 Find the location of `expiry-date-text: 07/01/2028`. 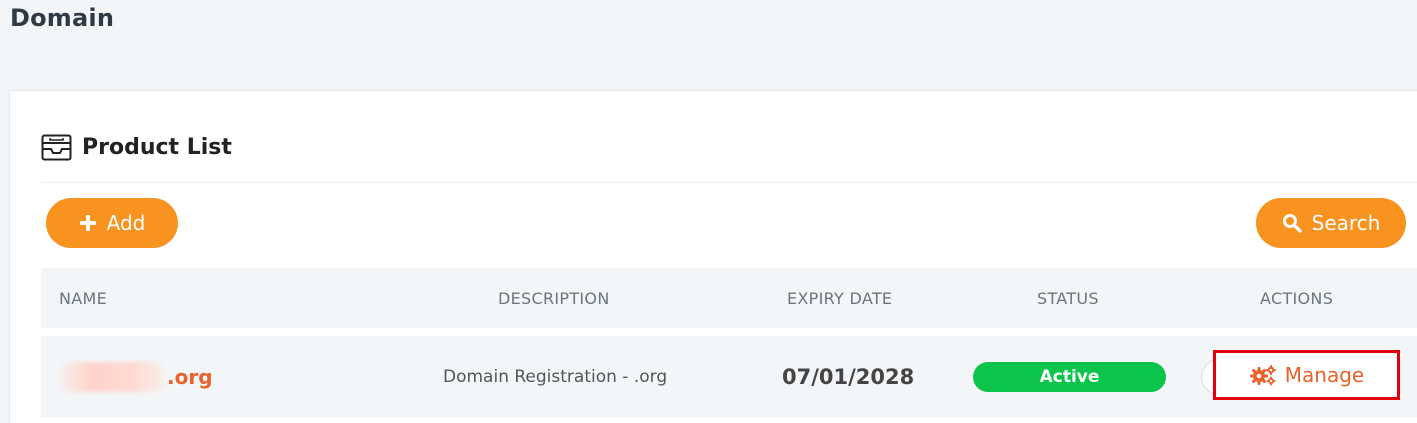

expiry-date-text: 07/01/2028 is located at coordinates (848, 377).